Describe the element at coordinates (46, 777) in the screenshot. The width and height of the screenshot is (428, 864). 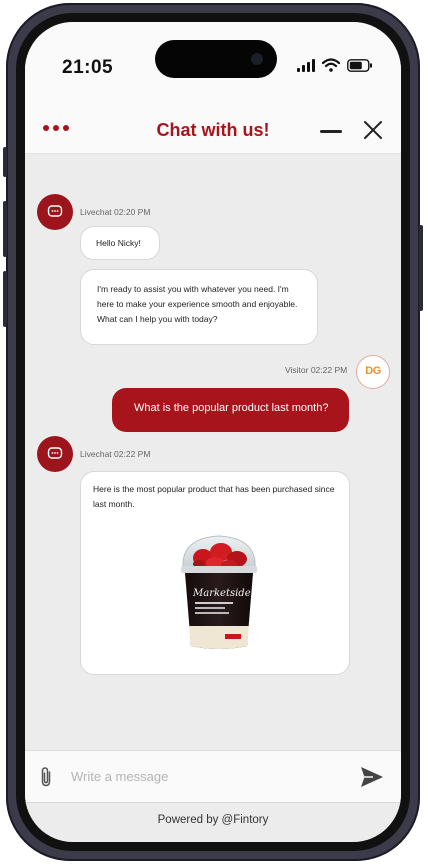
I see `paperclip-icon` at that location.